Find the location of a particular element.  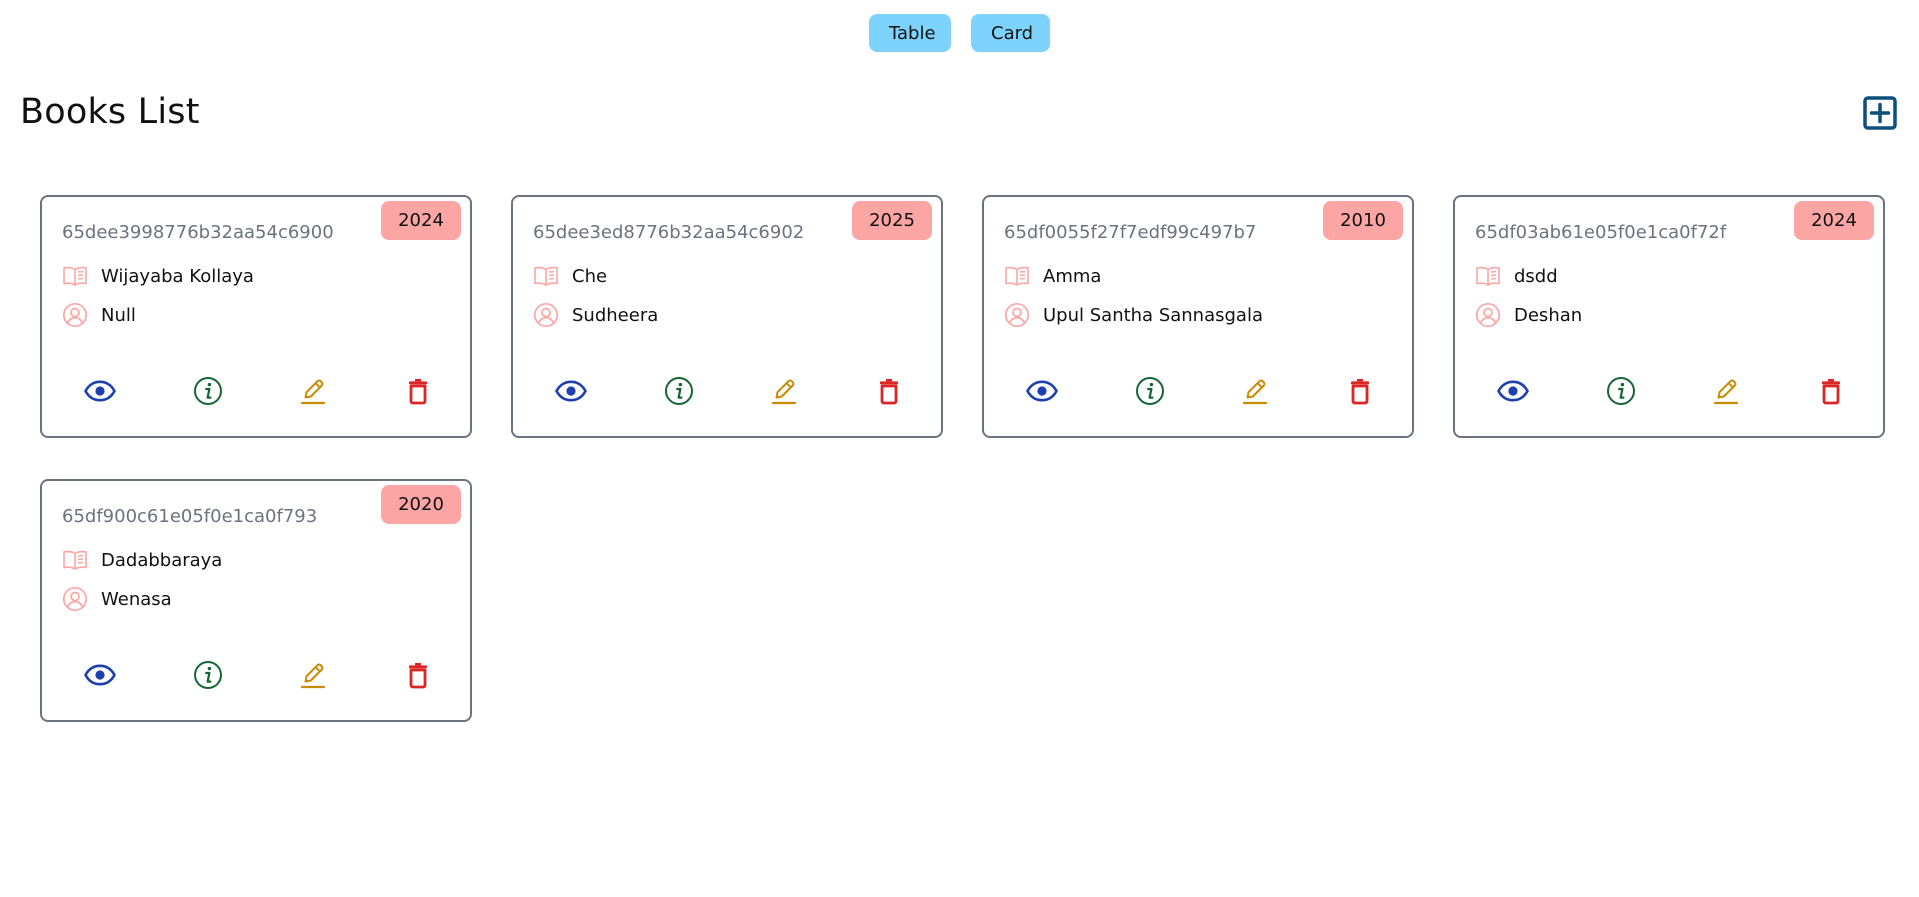

book-author: Wenasa is located at coordinates (136, 599).